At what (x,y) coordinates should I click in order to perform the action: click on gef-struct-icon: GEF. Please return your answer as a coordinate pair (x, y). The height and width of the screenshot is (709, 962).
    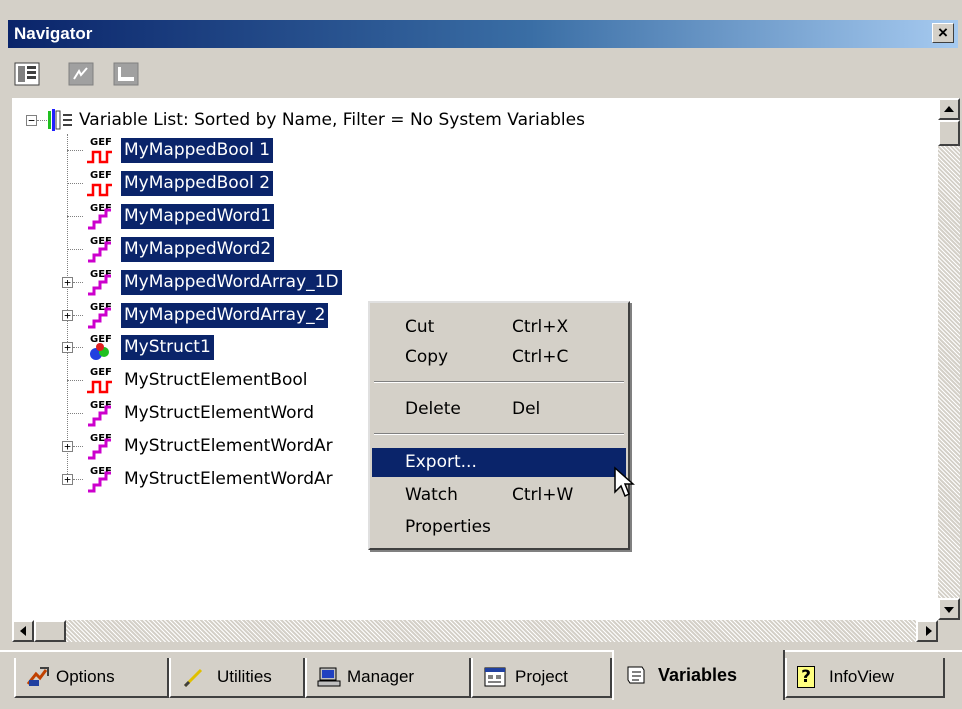
    Looking at the image, I should click on (101, 347).